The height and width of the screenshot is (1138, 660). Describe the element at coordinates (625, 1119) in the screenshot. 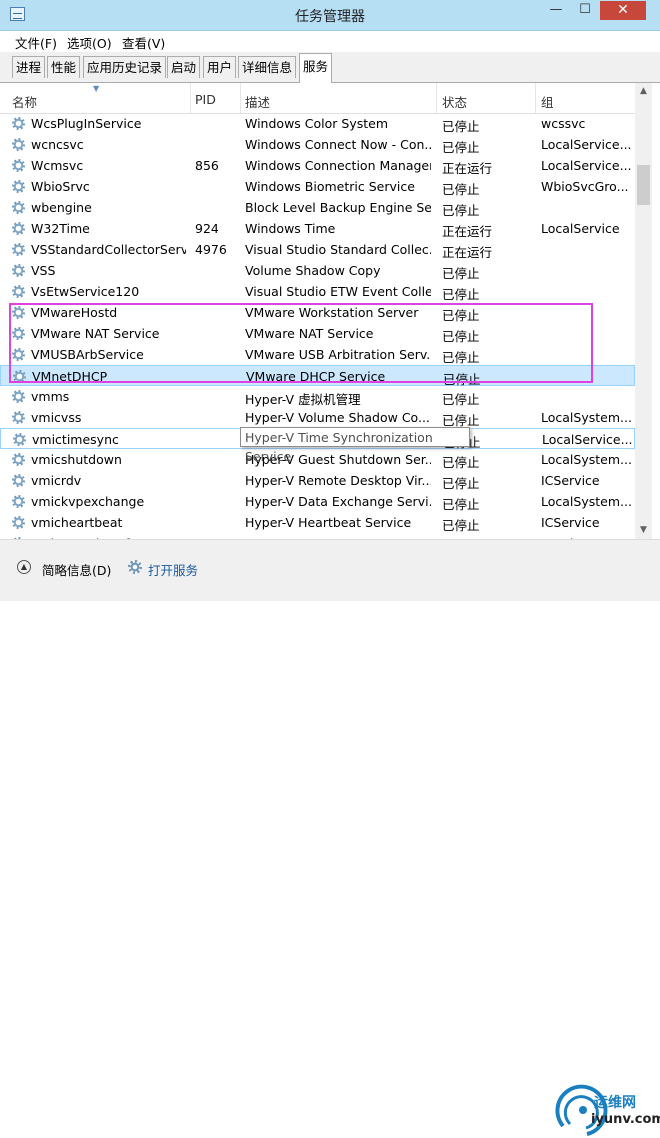

I see `watermark-domain: iyunv.com` at that location.